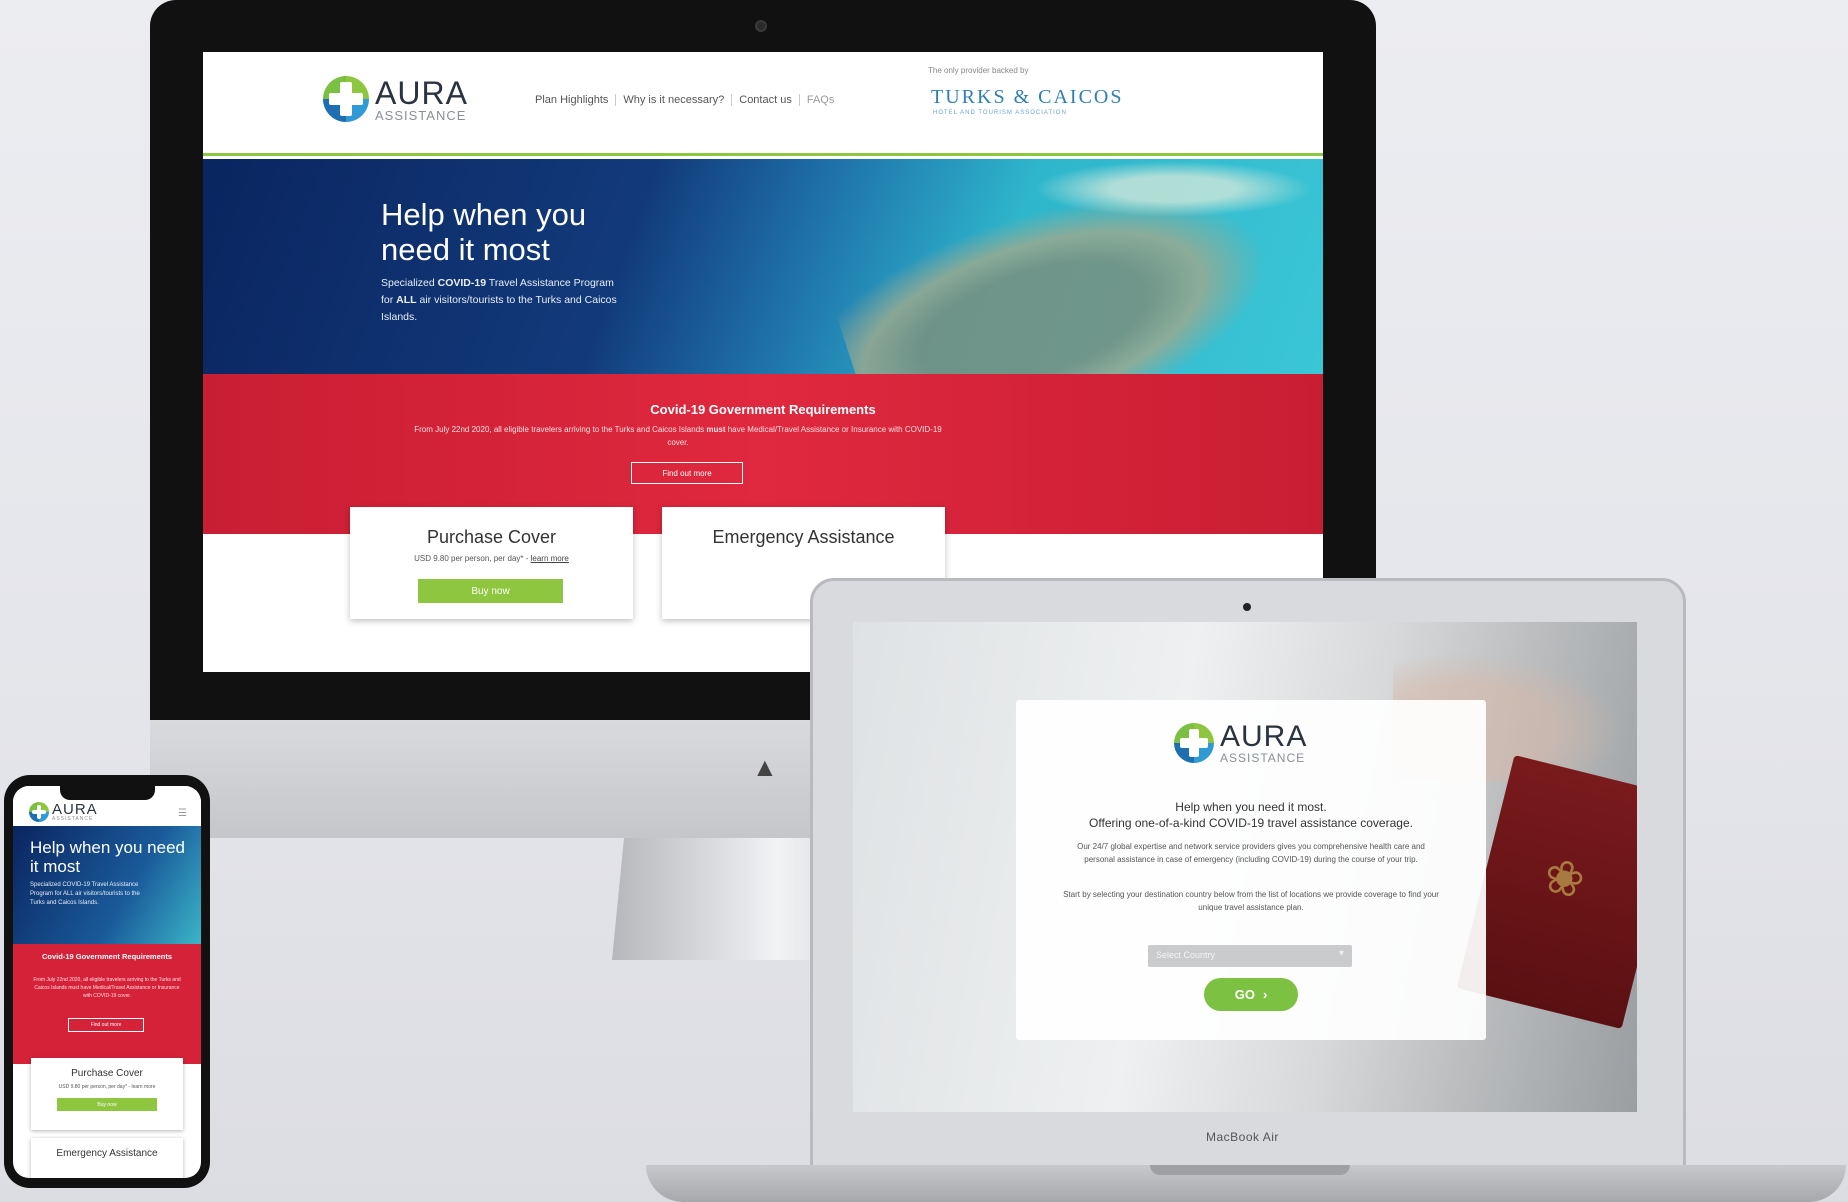  Describe the element at coordinates (484, 232) in the screenshot. I see `hero-title: Help when you need it most` at that location.